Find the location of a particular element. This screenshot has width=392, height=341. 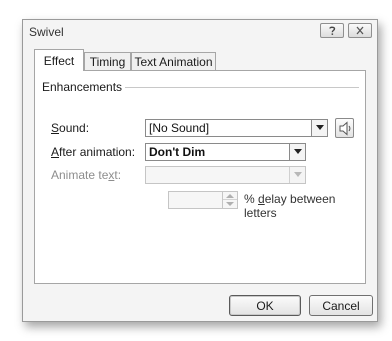

group-divider is located at coordinates (242, 87).